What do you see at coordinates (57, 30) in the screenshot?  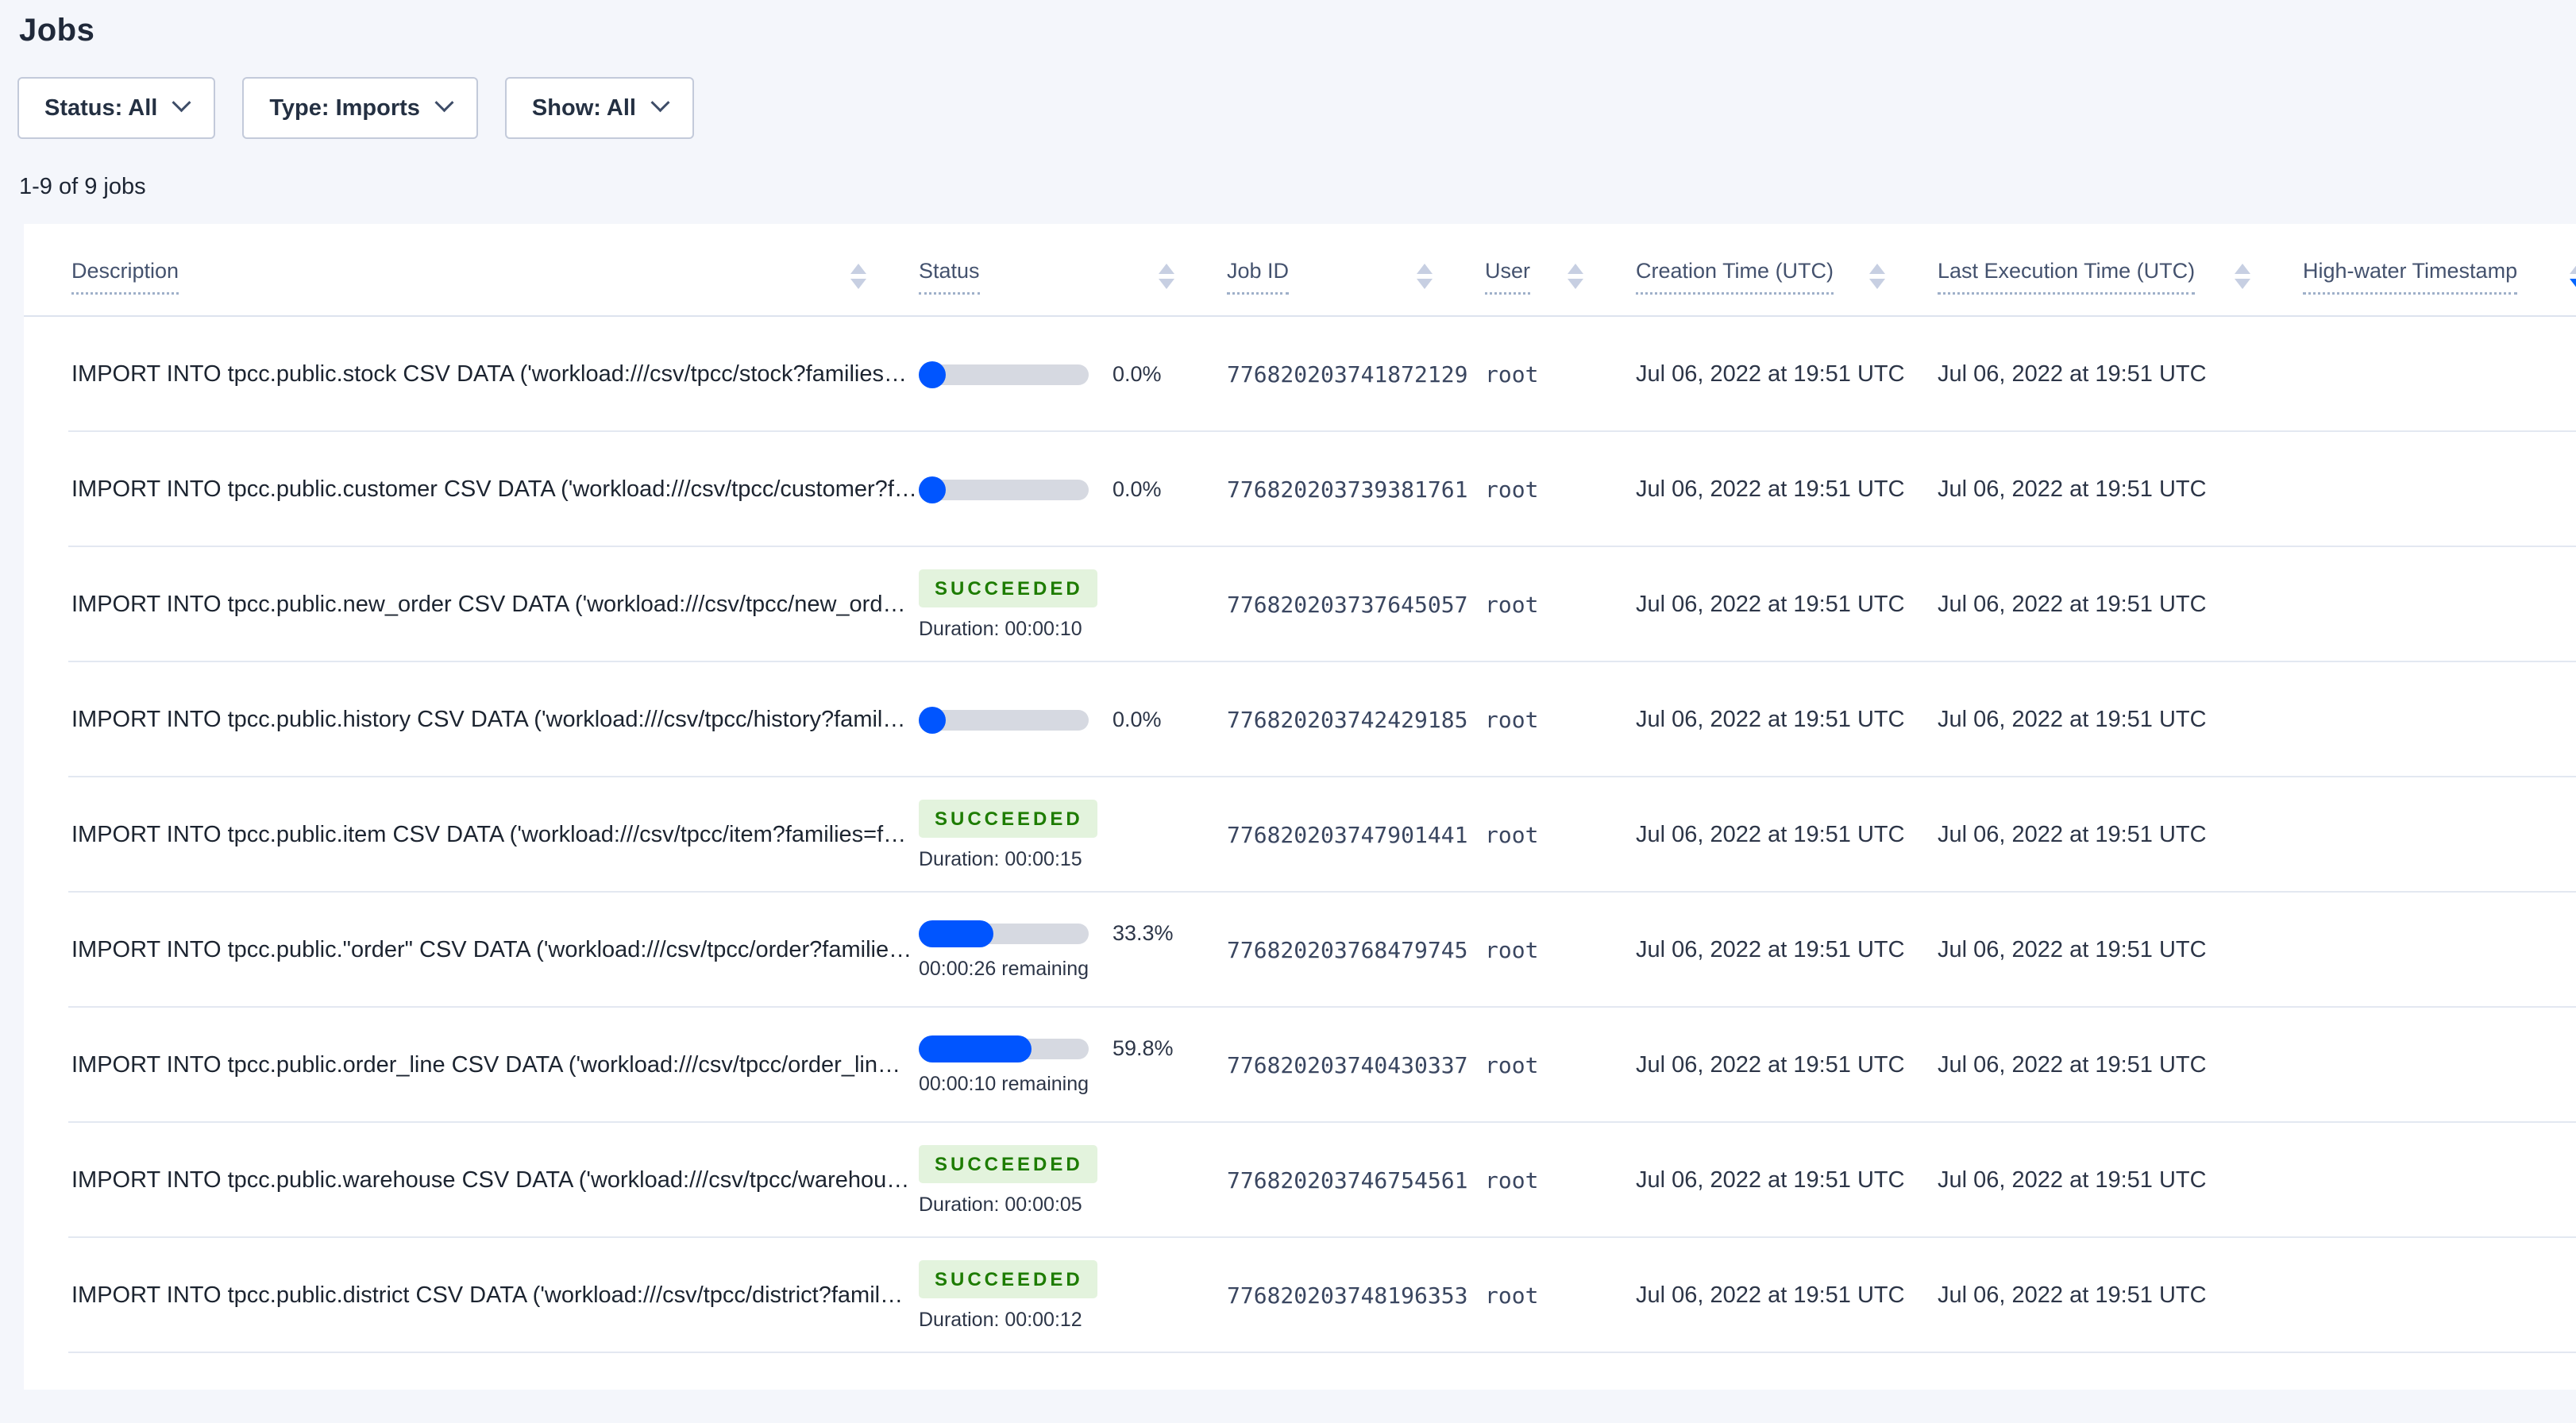 I see `page-title: Jobs` at bounding box center [57, 30].